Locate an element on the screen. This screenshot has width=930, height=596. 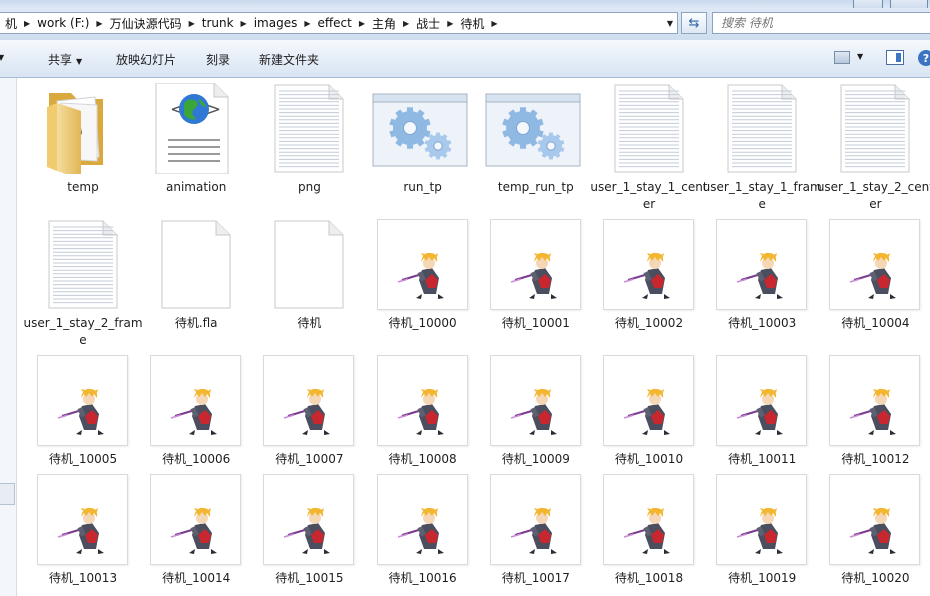
change-view-icon is located at coordinates (842, 57).